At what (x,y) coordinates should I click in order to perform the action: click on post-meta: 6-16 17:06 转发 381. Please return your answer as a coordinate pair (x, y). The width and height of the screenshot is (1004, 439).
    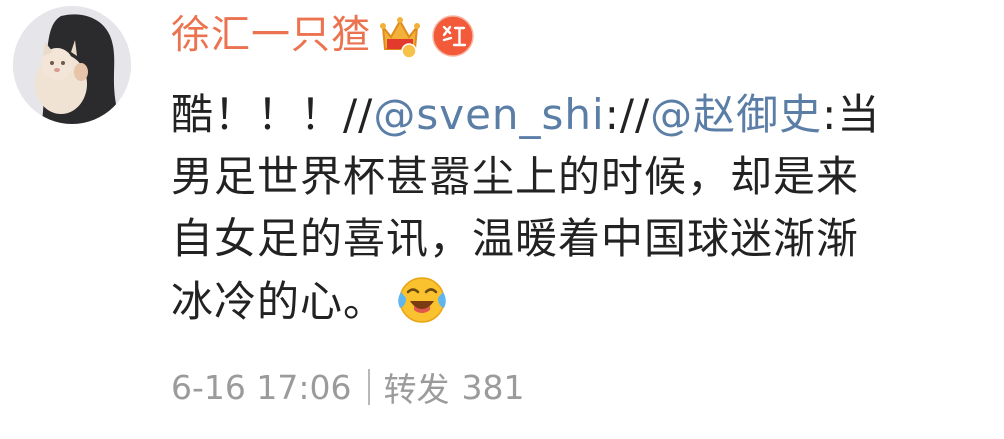
    Looking at the image, I should click on (348, 387).